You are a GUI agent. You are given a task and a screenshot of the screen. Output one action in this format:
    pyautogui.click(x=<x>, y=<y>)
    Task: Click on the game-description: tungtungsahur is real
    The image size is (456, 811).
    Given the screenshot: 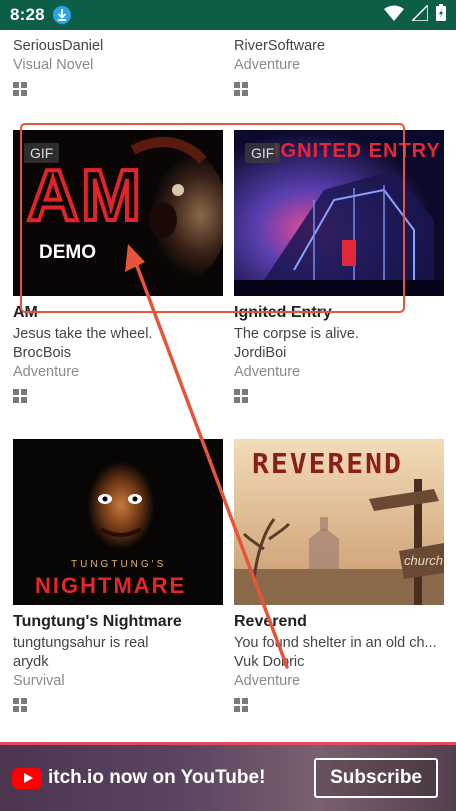 What is the action you would take?
    pyautogui.click(x=81, y=643)
    